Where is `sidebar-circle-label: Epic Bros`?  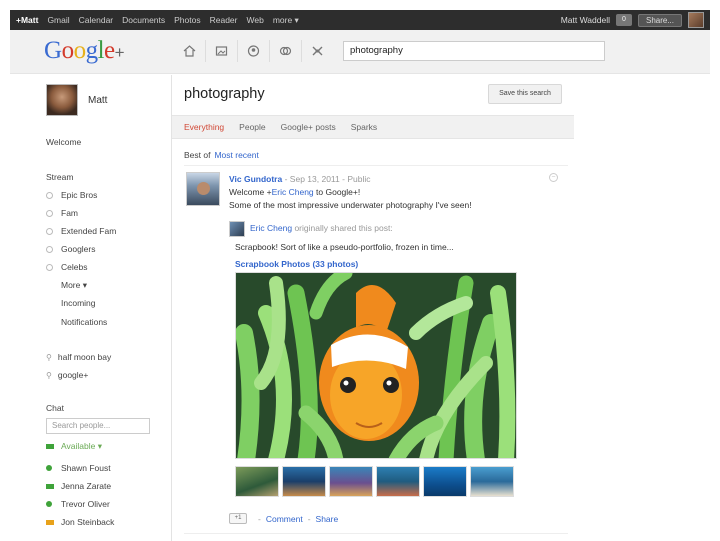 sidebar-circle-label: Epic Bros is located at coordinates (79, 195).